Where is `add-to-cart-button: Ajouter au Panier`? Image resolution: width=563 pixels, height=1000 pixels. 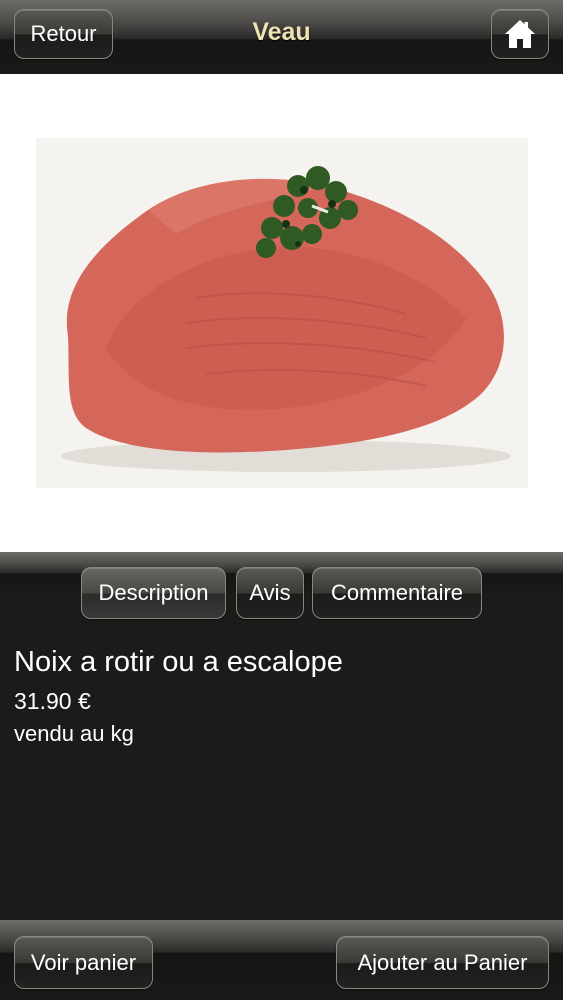
add-to-cart-button: Ajouter au Panier is located at coordinates (442, 962).